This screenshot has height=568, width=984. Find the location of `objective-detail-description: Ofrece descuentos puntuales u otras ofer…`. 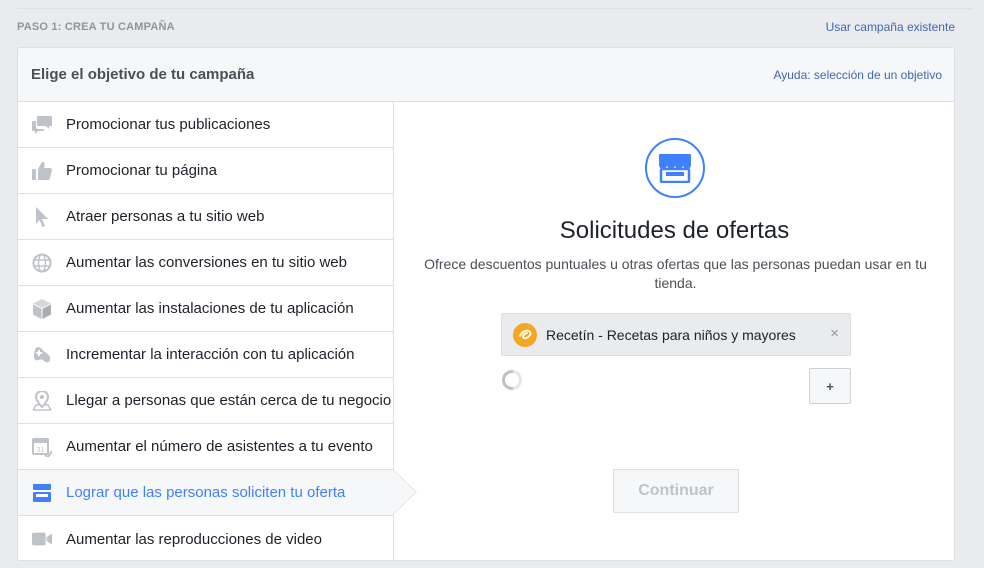

objective-detail-description: Ofrece descuentos puntuales u otras ofer… is located at coordinates (675, 273).